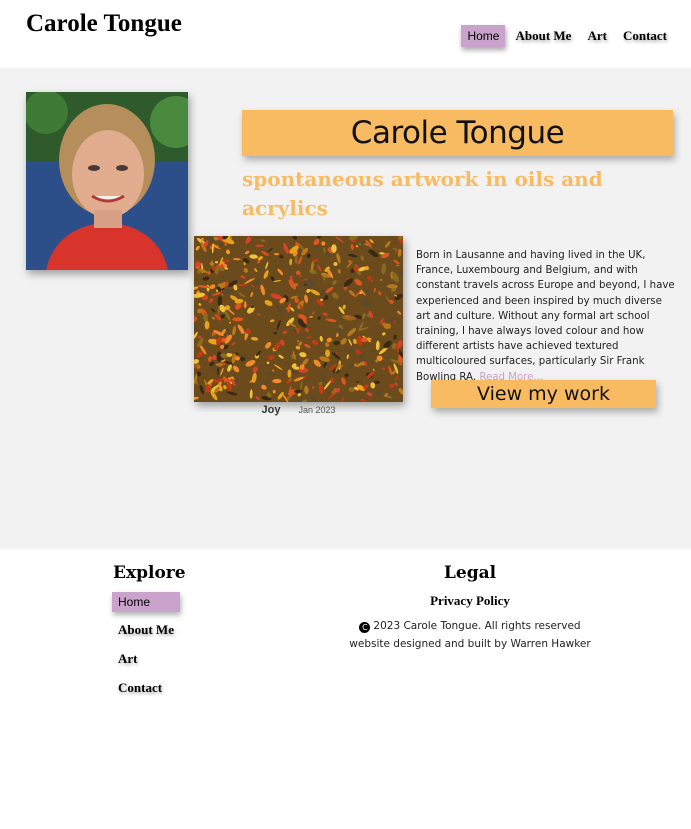  I want to click on hero-banner: Carole Tongue, so click(457, 133).